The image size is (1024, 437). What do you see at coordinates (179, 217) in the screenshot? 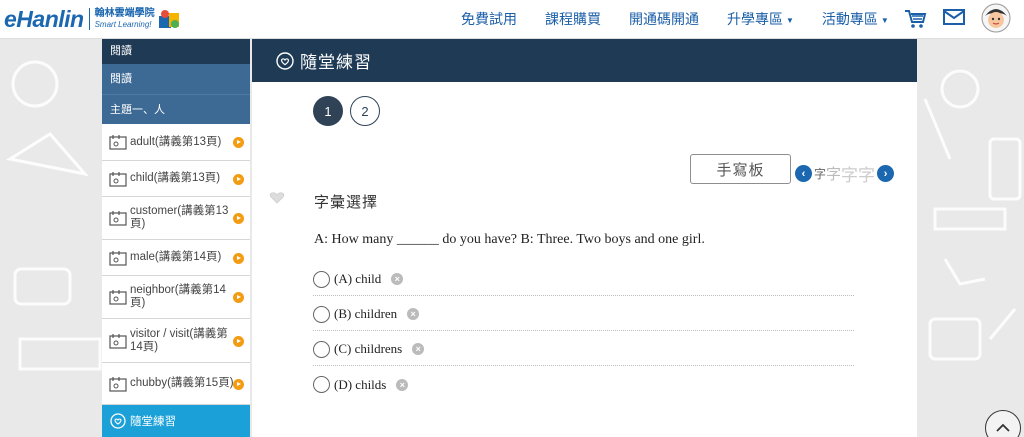
I see `sidebar-item-label: customer(講義第13頁)` at bounding box center [179, 217].